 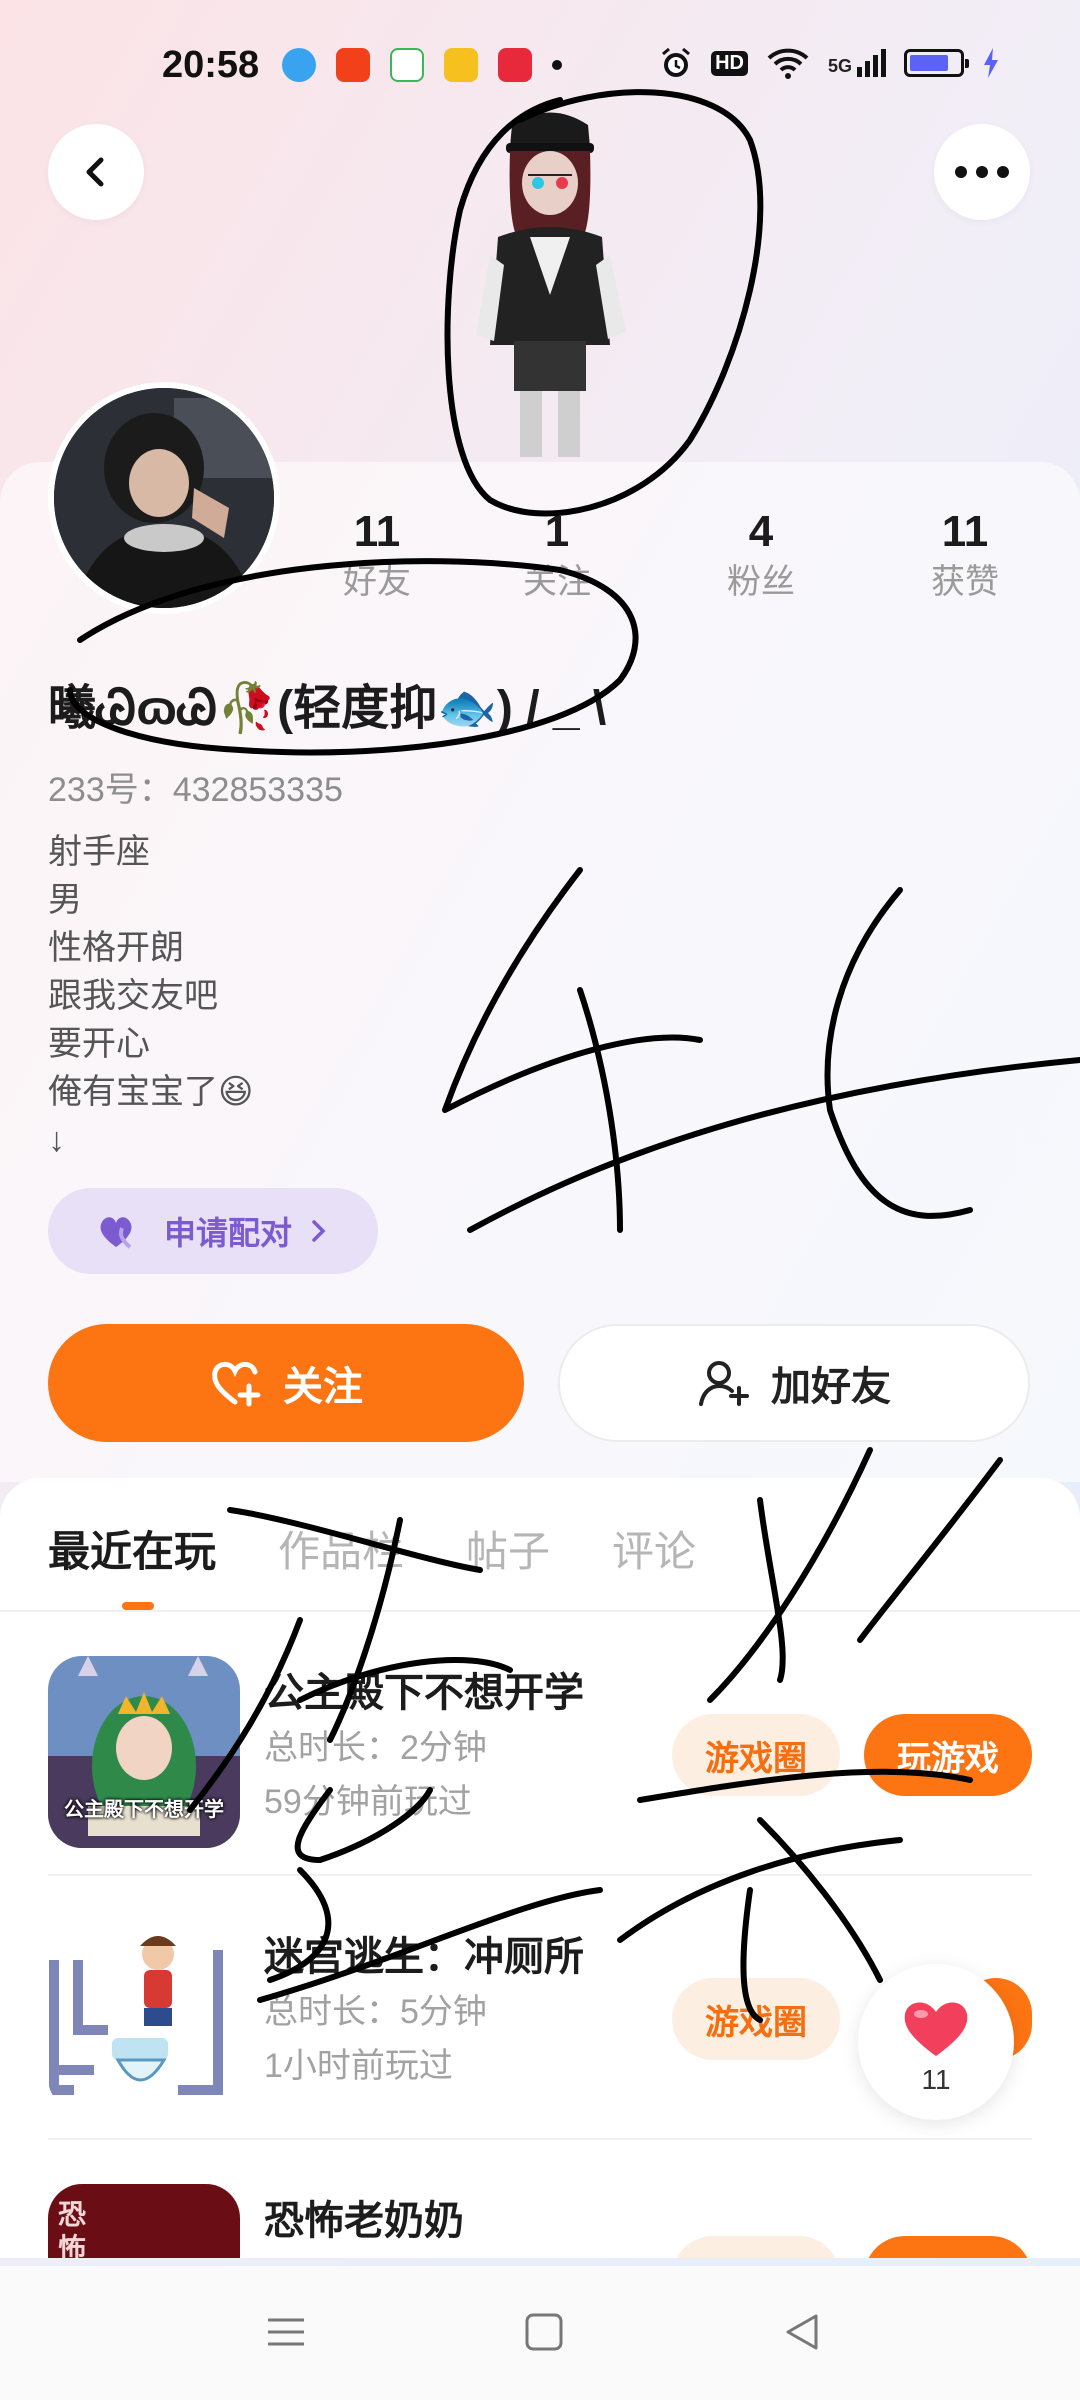 I want to click on more-notifications-dot-icon, so click(x=557, y=65).